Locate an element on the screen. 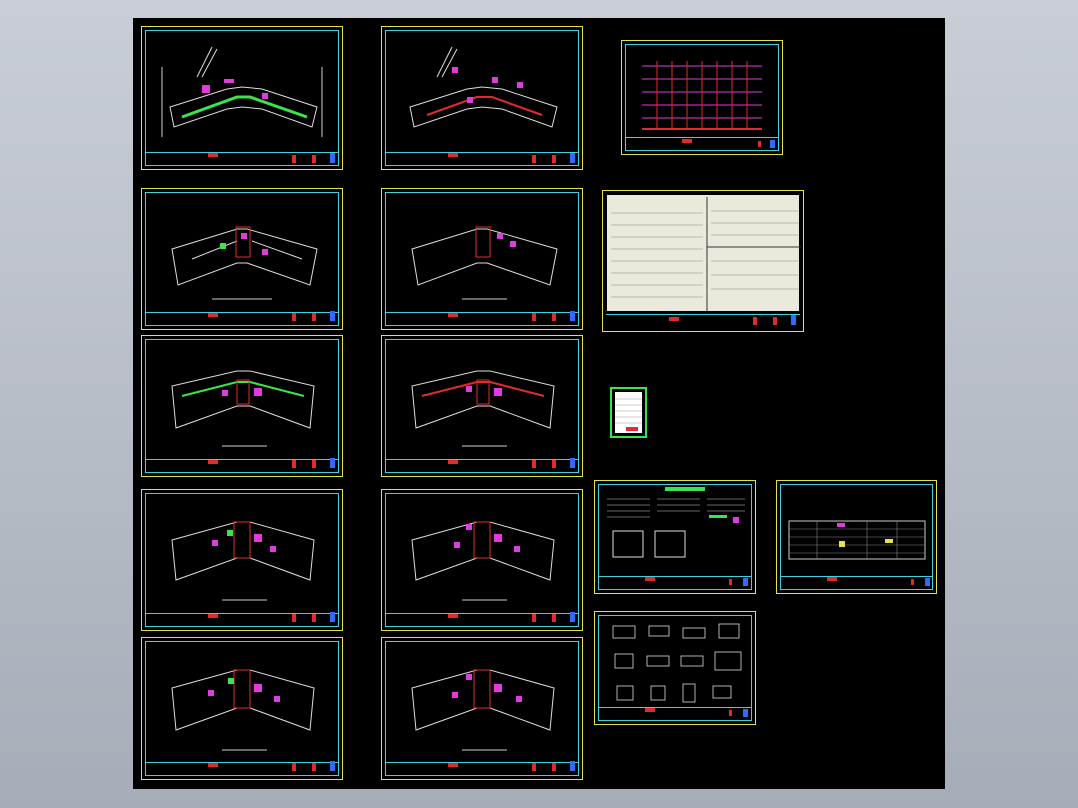  drawing-sheet-equipment-schedule is located at coordinates (703, 261).